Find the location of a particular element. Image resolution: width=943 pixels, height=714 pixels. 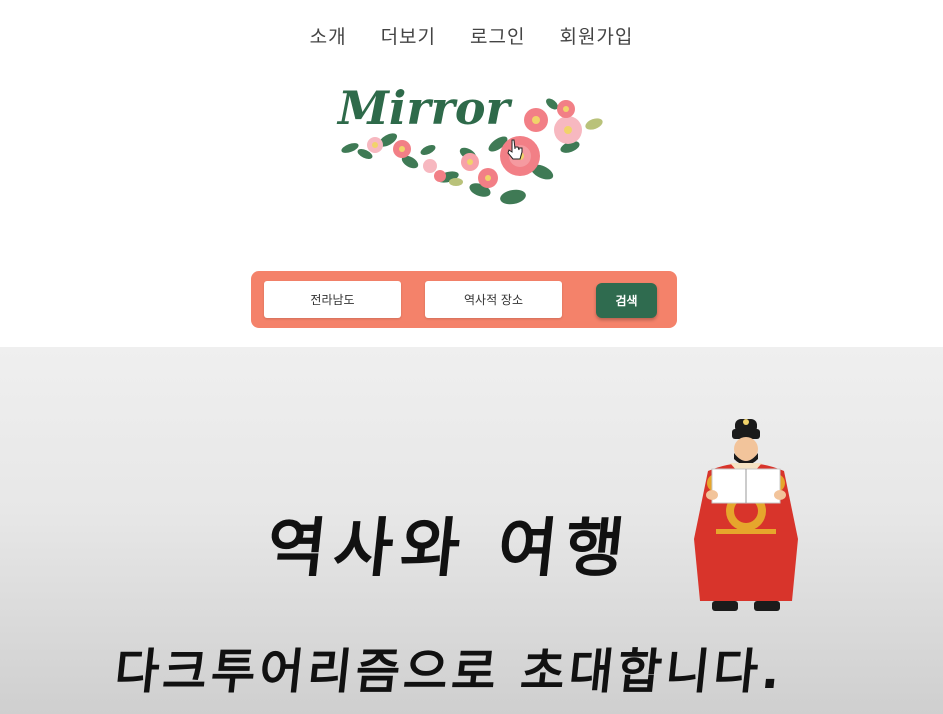

search-button: 검색 is located at coordinates (626, 300).